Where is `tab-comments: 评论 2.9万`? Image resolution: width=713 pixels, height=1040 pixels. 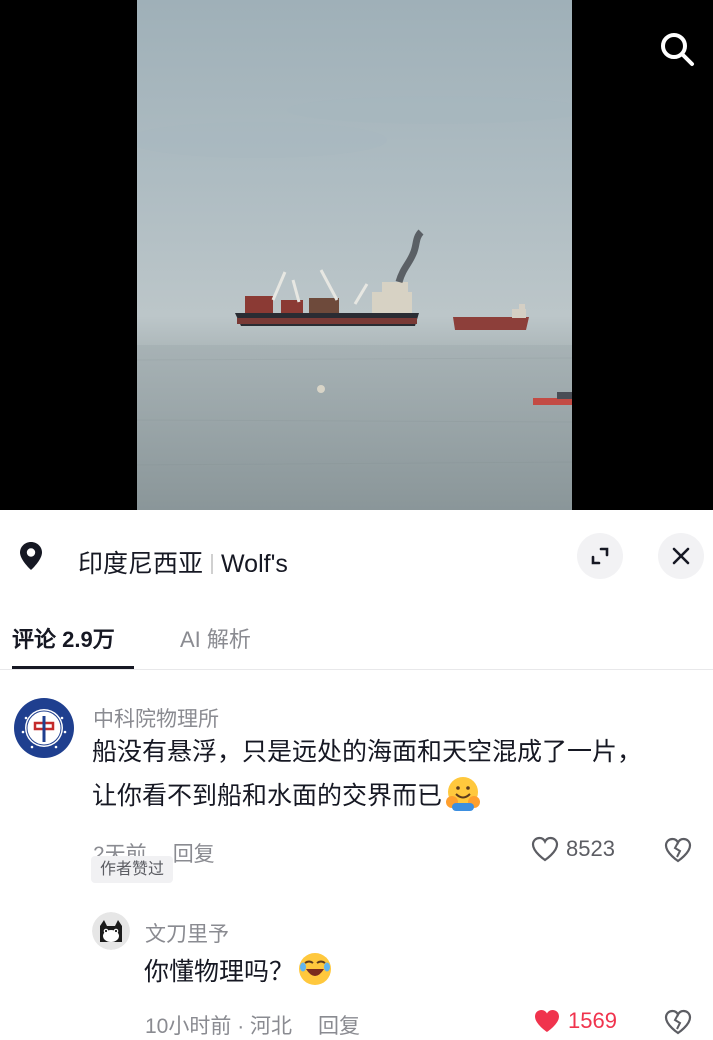
tab-comments: 评论 2.9万 is located at coordinates (63, 638).